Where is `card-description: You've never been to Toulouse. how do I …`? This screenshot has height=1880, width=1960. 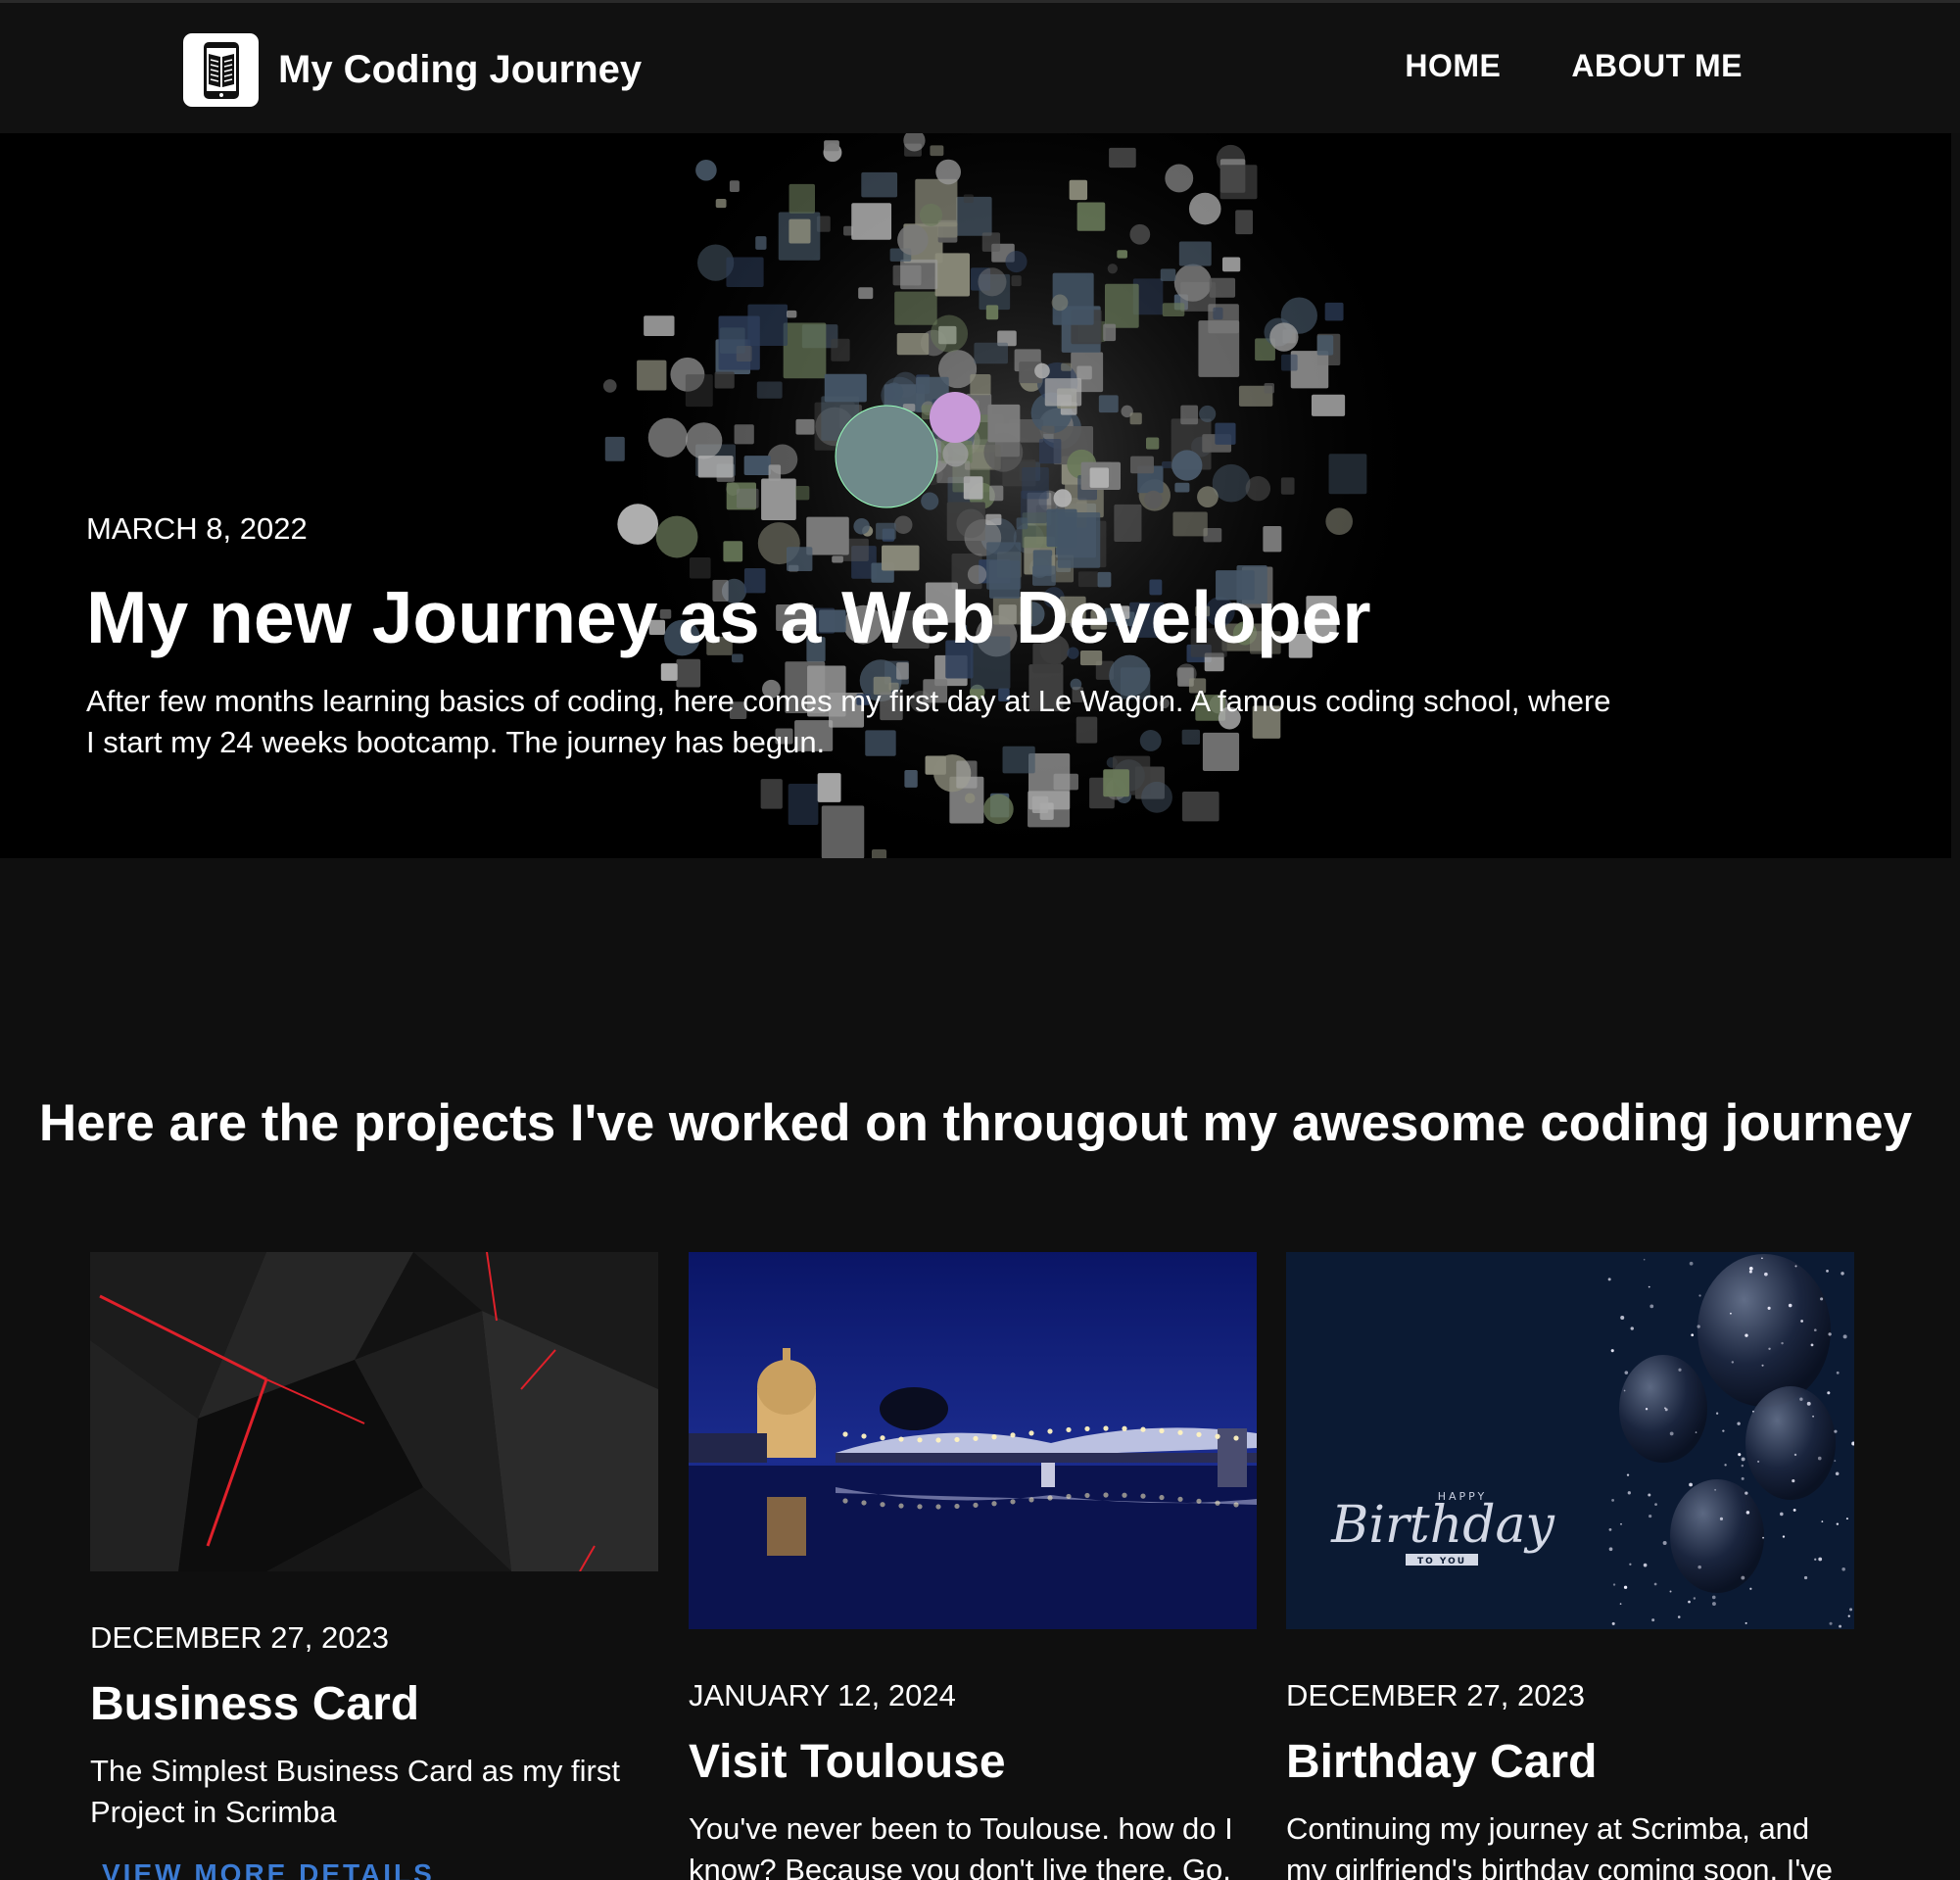 card-description: You've never been to Toulouse. how do I … is located at coordinates (961, 1845).